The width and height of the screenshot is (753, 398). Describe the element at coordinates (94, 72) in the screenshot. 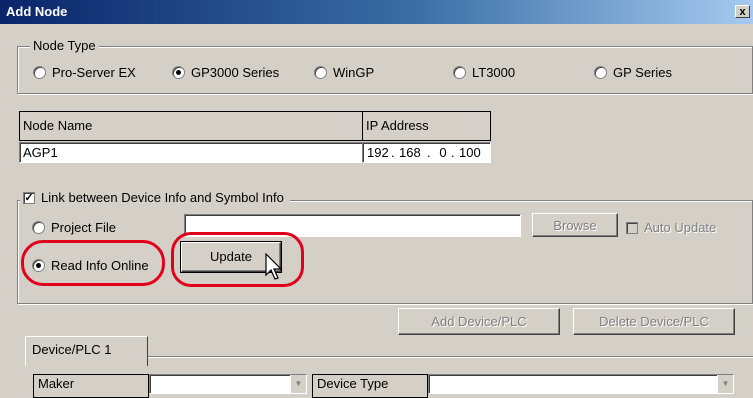

I see `radio-pro-server-ex-label: Pro-Server EX` at that location.